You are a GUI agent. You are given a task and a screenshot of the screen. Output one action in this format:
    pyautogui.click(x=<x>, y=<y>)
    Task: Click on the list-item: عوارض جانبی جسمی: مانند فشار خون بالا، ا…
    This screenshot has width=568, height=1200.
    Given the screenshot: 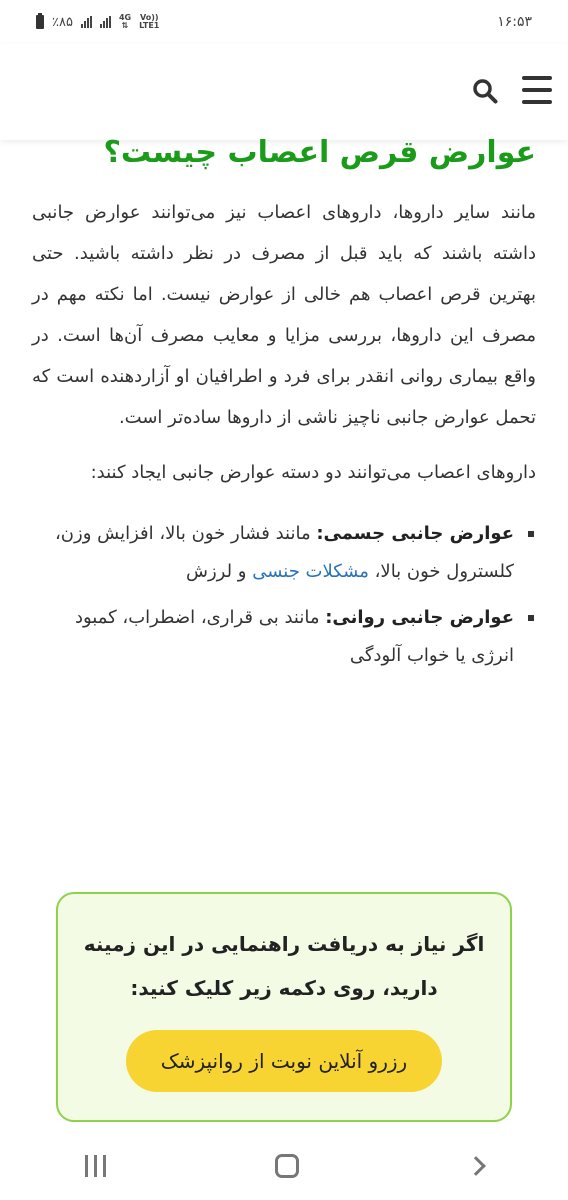 What is the action you would take?
    pyautogui.click(x=284, y=553)
    